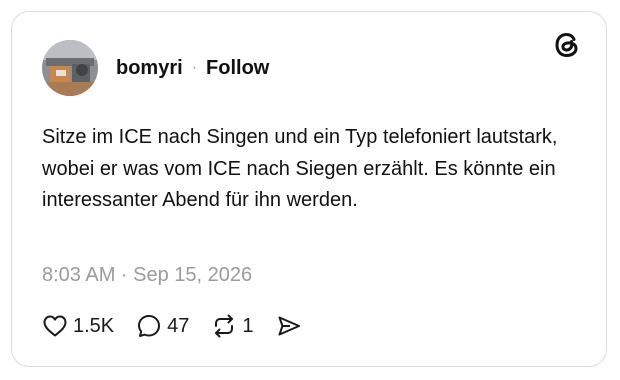  I want to click on user-row: bomyri · Follow, so click(192, 68).